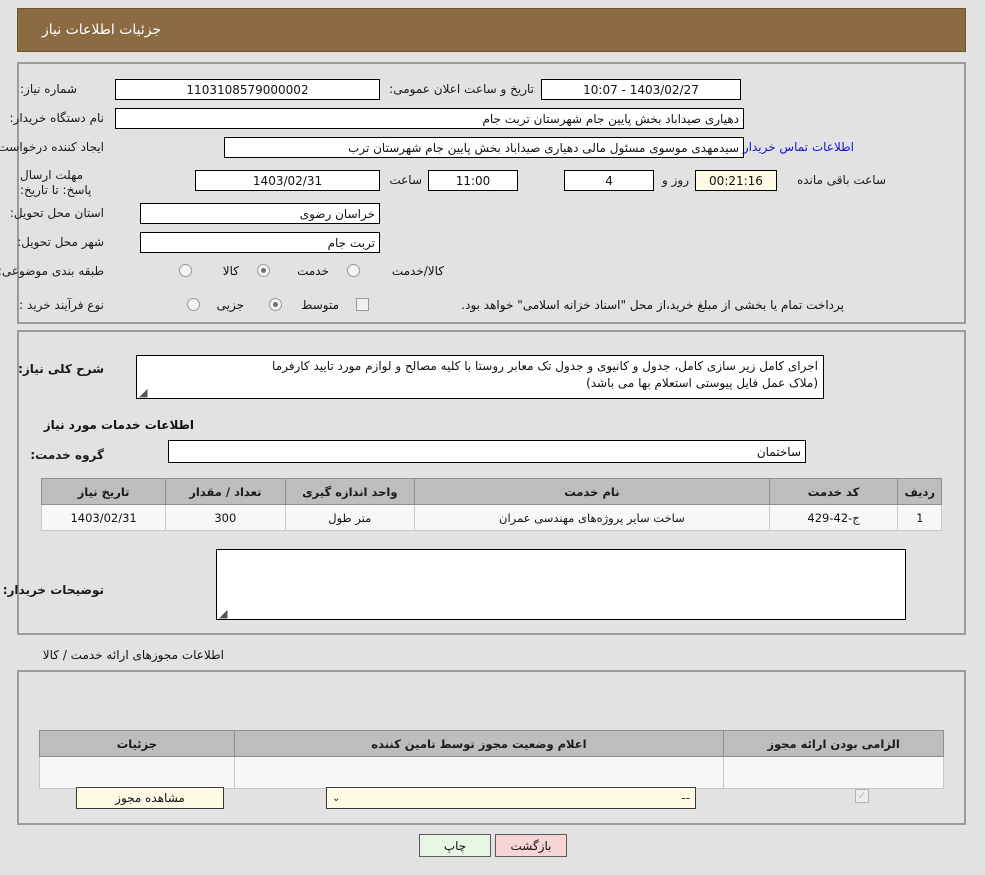  What do you see at coordinates (406, 180) in the screenshot?
I see `hour-label: ساعت` at bounding box center [406, 180].